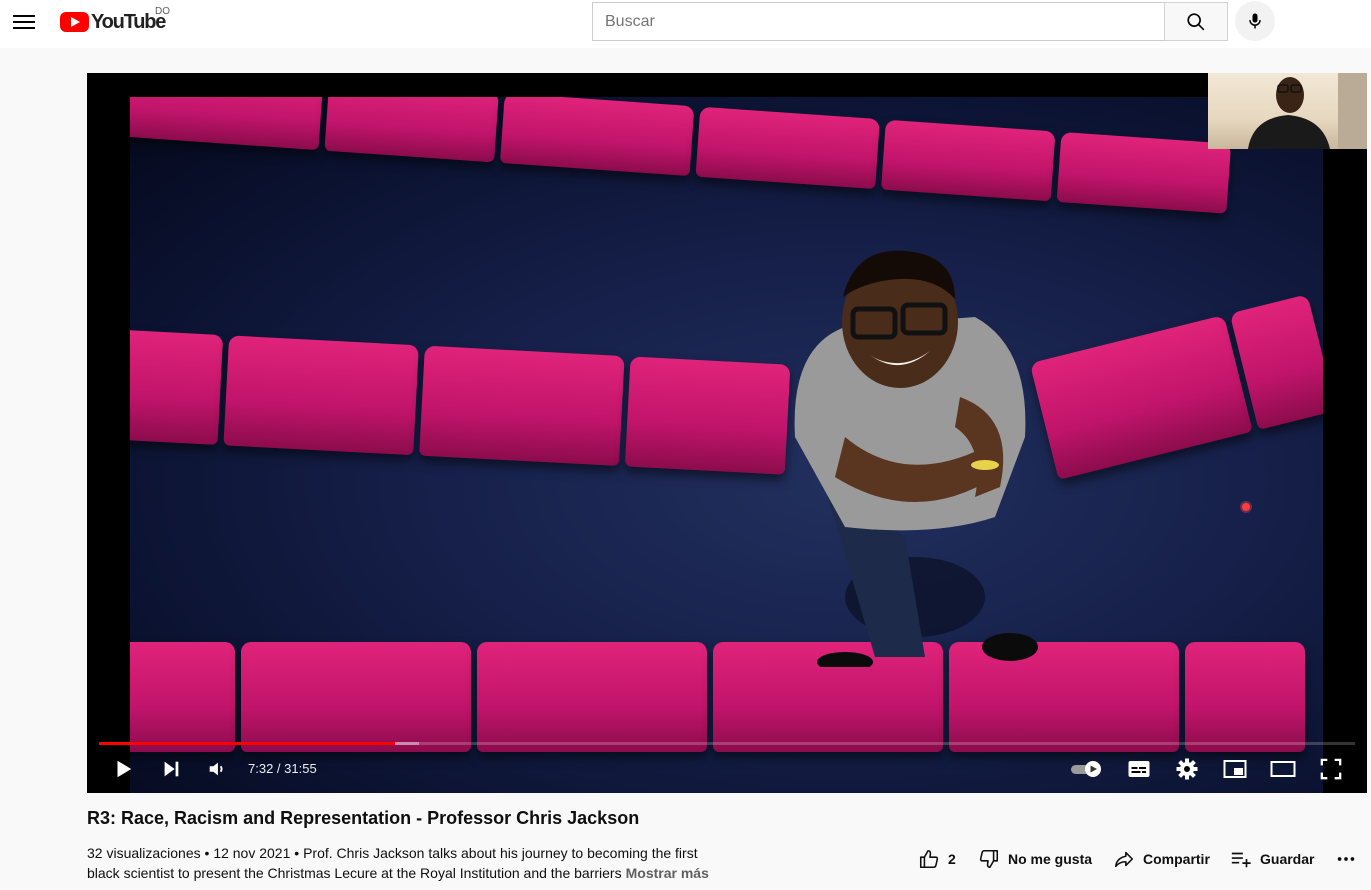  I want to click on microphone-icon, so click(1255, 21).